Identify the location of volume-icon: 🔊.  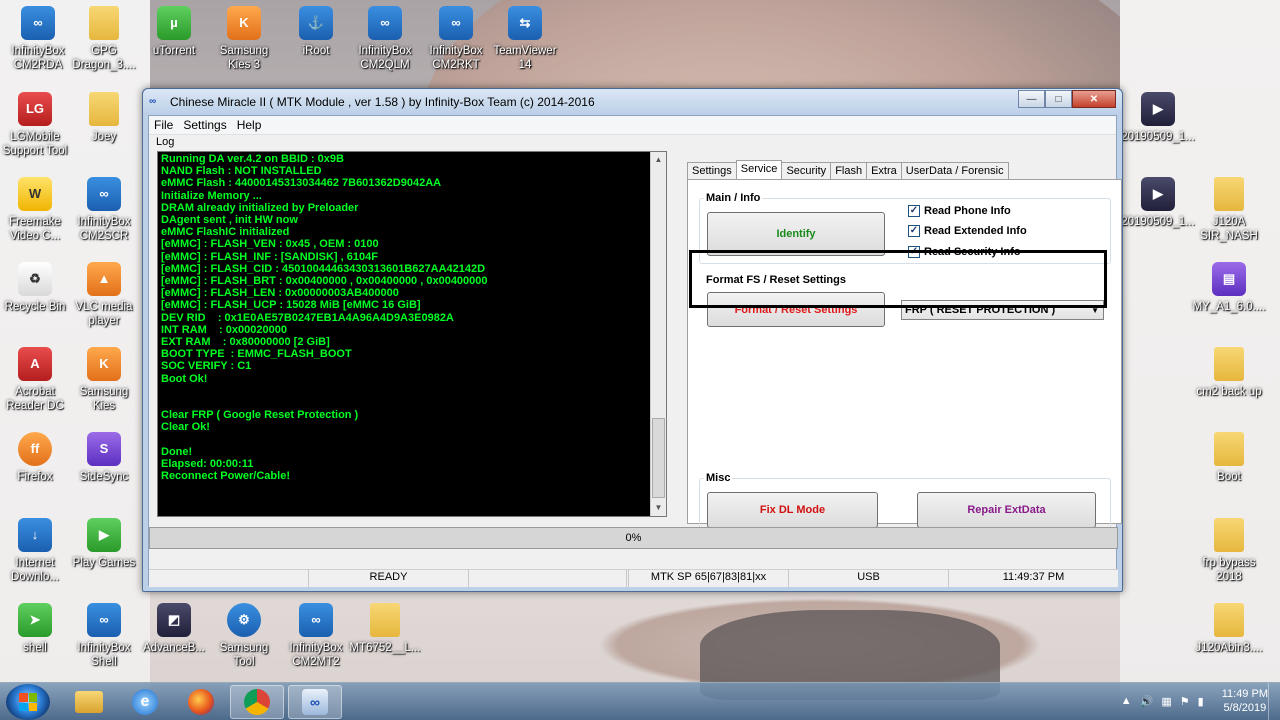
(1147, 701).